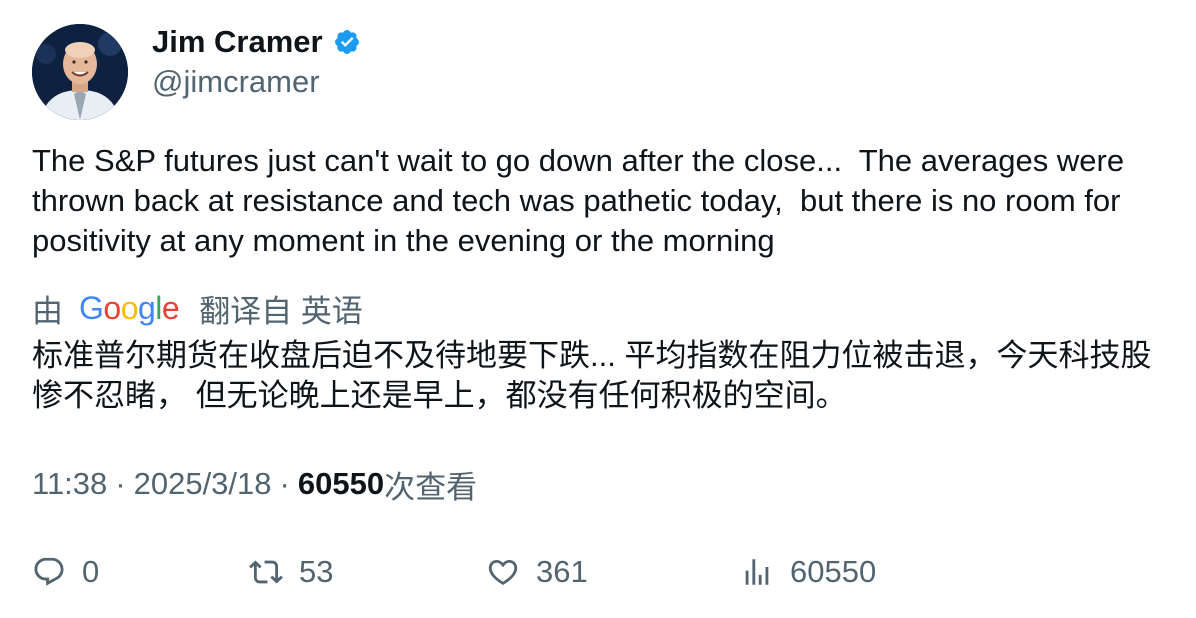 This screenshot has width=1196, height=618. What do you see at coordinates (833, 571) in the screenshot?
I see `views-action-count: 60550` at bounding box center [833, 571].